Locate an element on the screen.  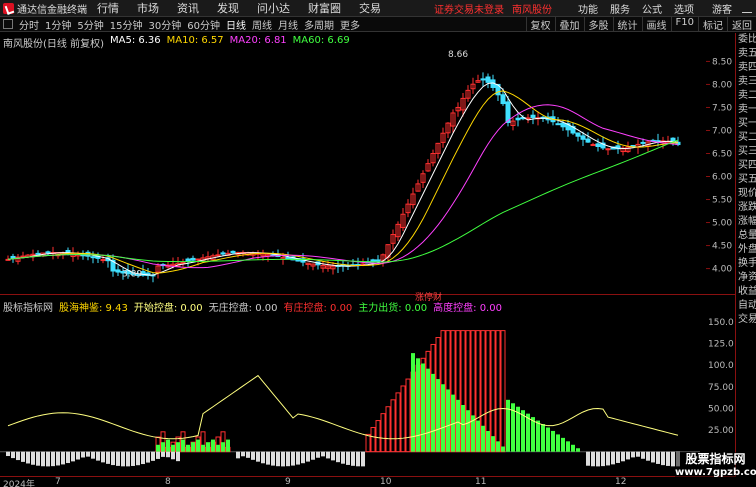
quote-field-6: 买一 is located at coordinates (747, 123).